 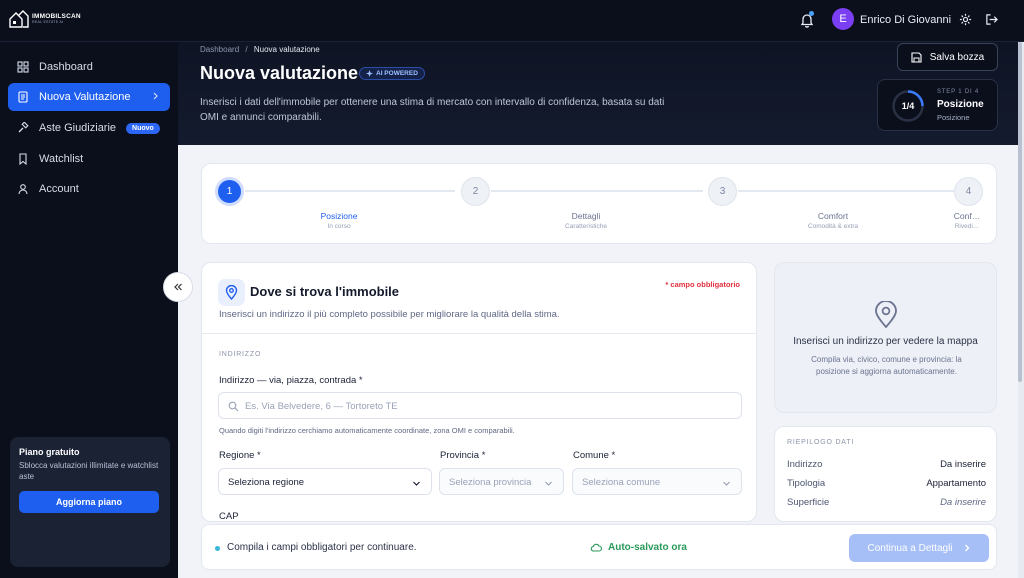 I want to click on summary-row: Indirizzo Da inserire, so click(x=886, y=464).